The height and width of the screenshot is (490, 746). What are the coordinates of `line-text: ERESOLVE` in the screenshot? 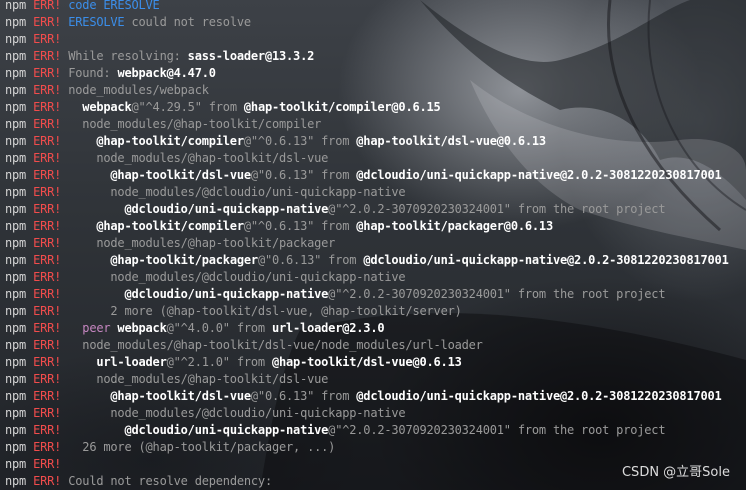 It's located at (96, 22).